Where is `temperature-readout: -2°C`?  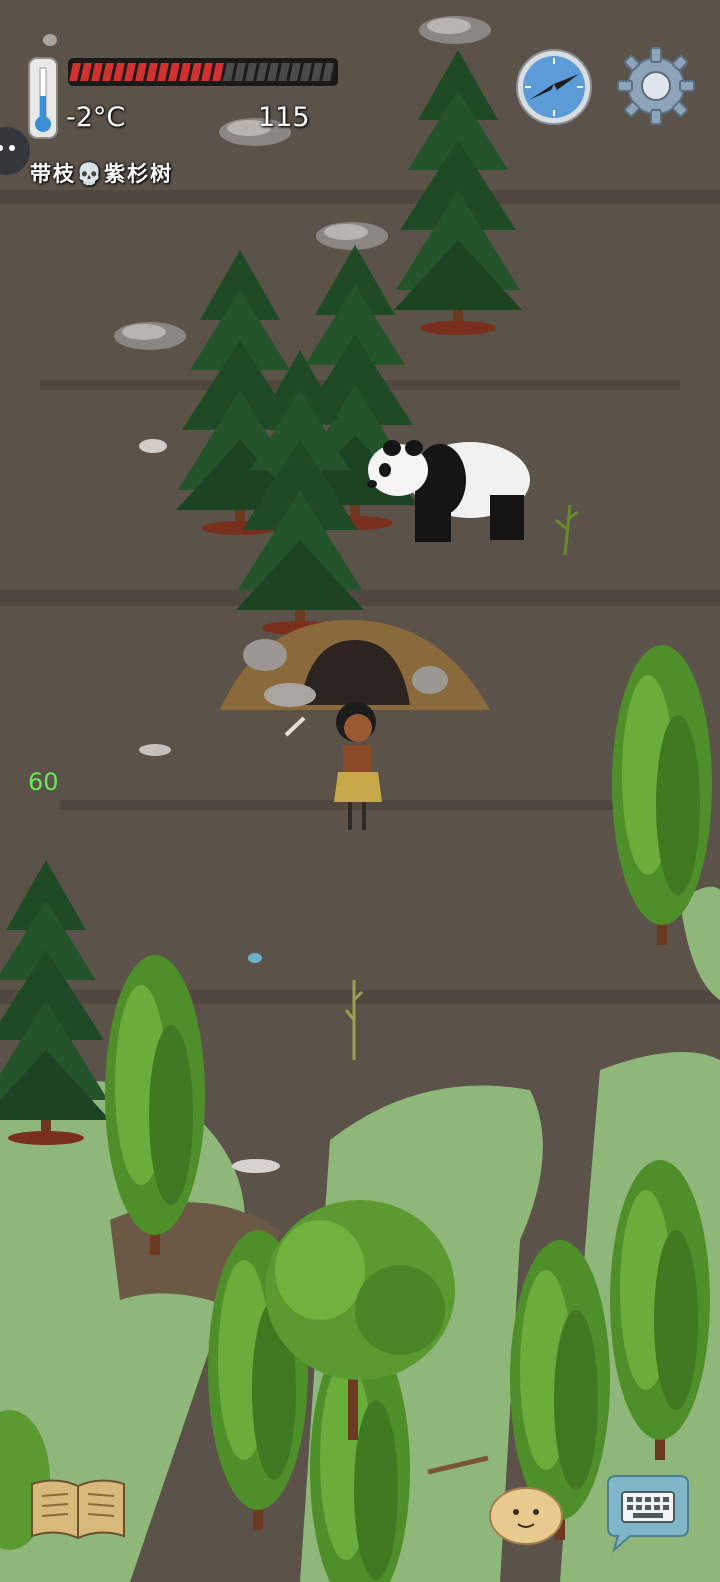 temperature-readout: -2°C is located at coordinates (96, 117).